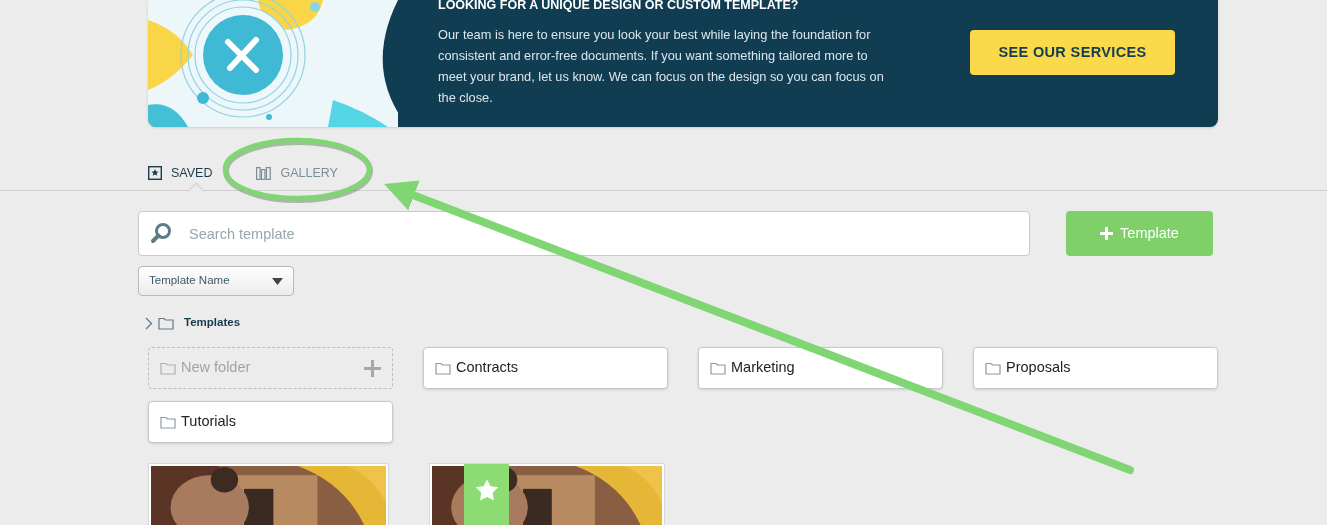 The width and height of the screenshot is (1327, 525). I want to click on banner-text: Our team is here to ensure you look your best while laying the foundation for consistent and error-free documents. If you want something tailored more to meet your brand, let us know. We can focus on the design so you can focus on the close., so click(661, 66).